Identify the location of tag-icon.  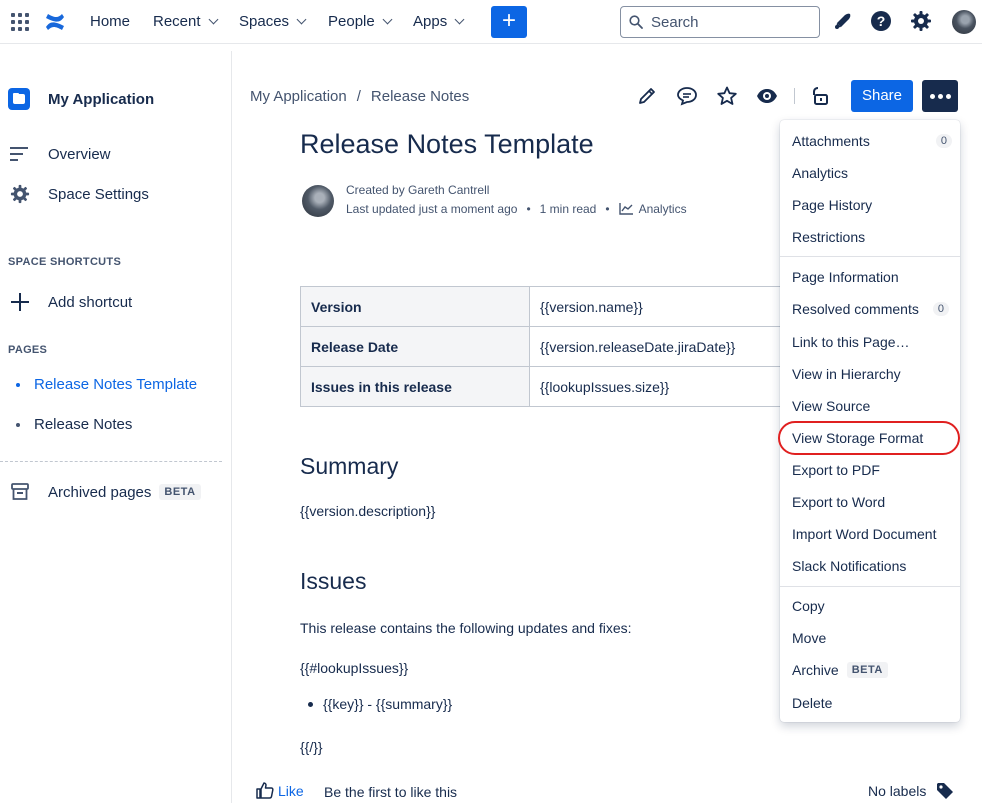
(945, 791).